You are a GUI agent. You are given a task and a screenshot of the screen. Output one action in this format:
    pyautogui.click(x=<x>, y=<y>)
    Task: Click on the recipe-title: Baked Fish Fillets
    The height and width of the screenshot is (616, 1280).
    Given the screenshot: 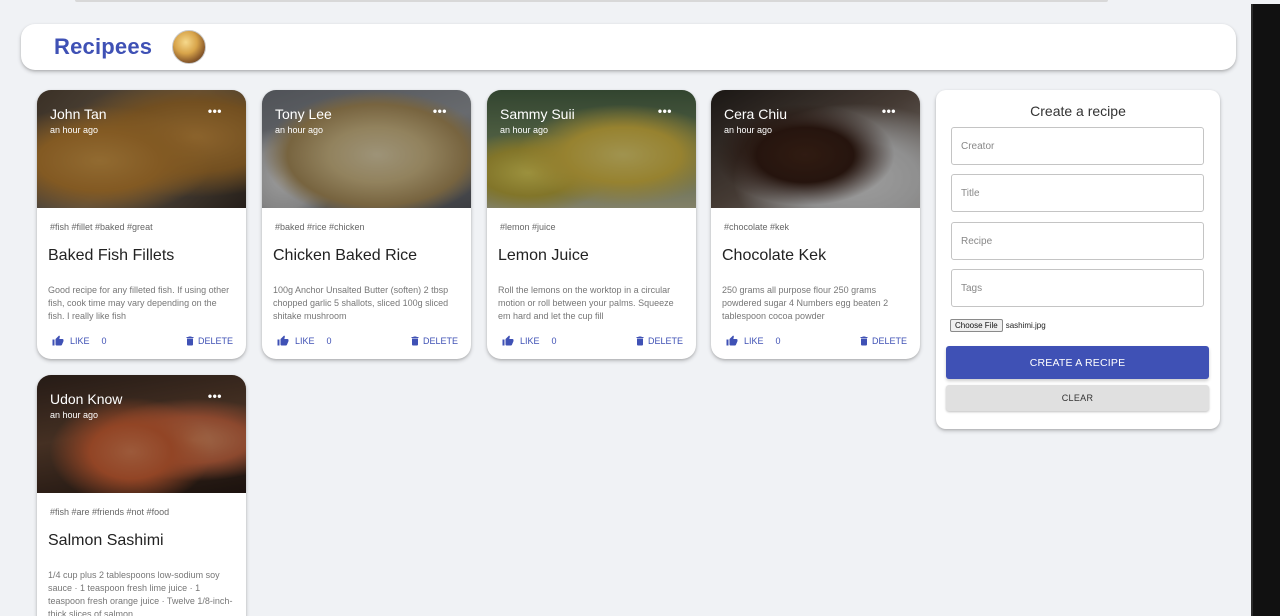 What is the action you would take?
    pyautogui.click(x=111, y=255)
    